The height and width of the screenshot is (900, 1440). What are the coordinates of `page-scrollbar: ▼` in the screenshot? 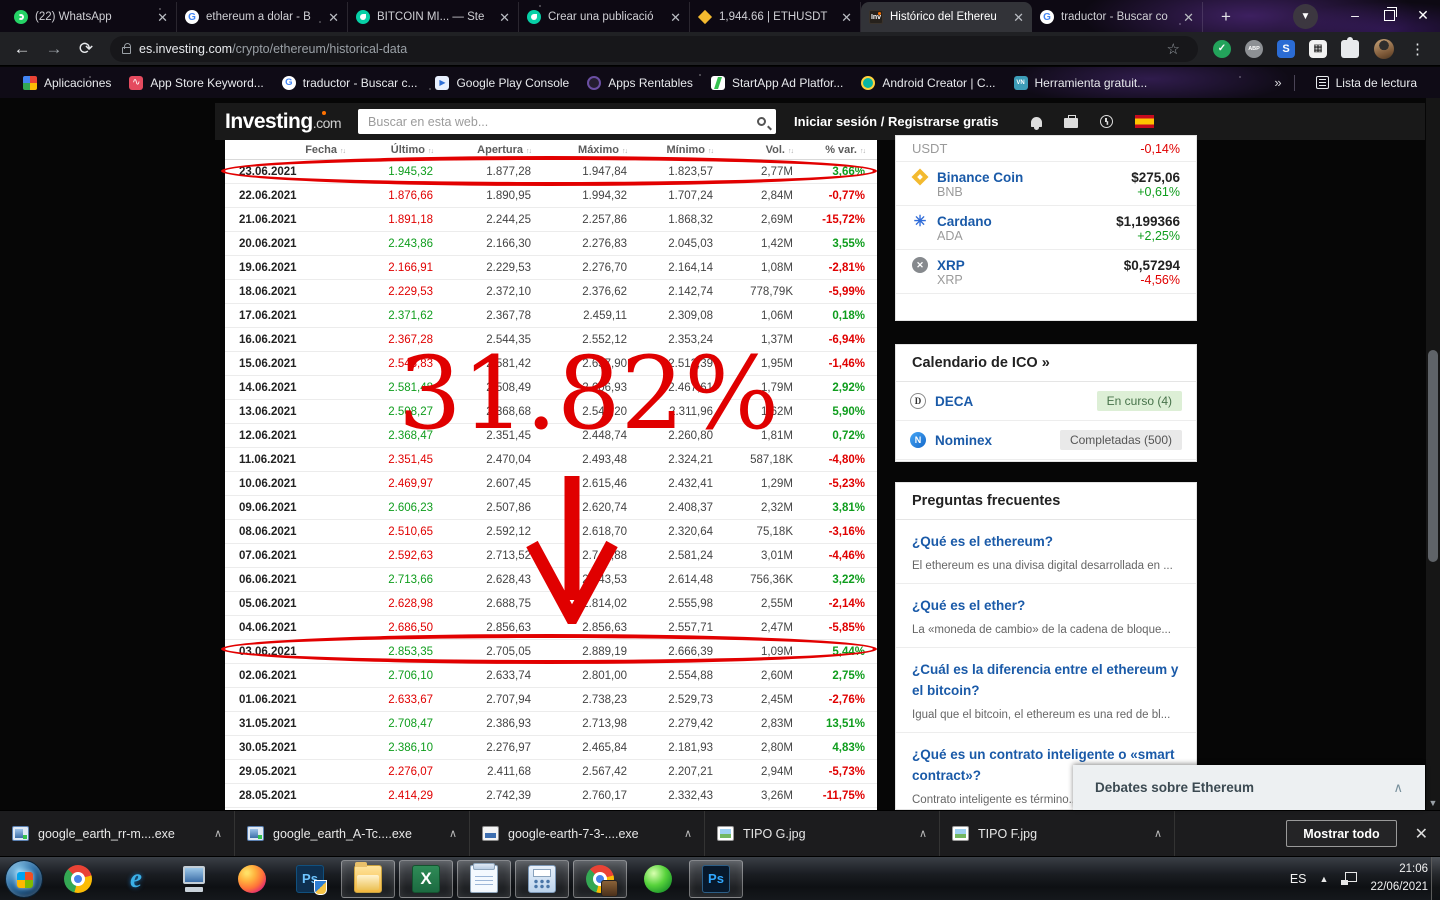 It's located at (1433, 454).